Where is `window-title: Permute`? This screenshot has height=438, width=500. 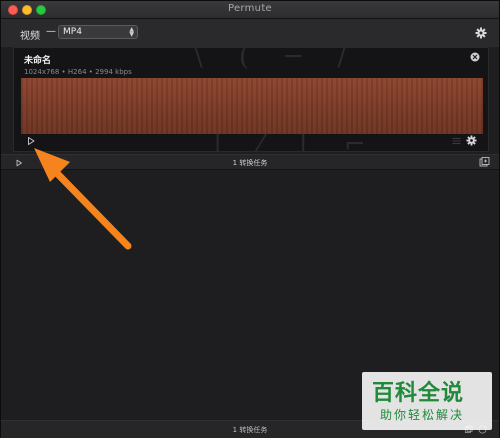
window-title: Permute is located at coordinates (249, 8).